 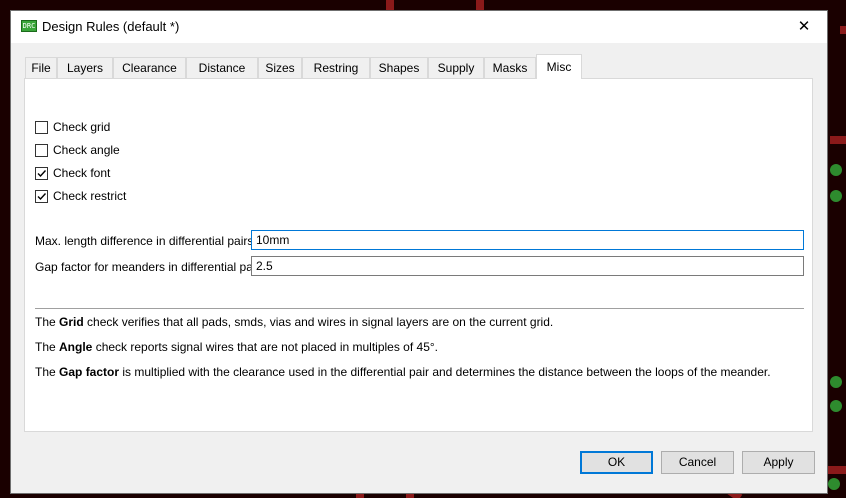 I want to click on help-gap-bold: Gap factor, so click(x=89, y=372).